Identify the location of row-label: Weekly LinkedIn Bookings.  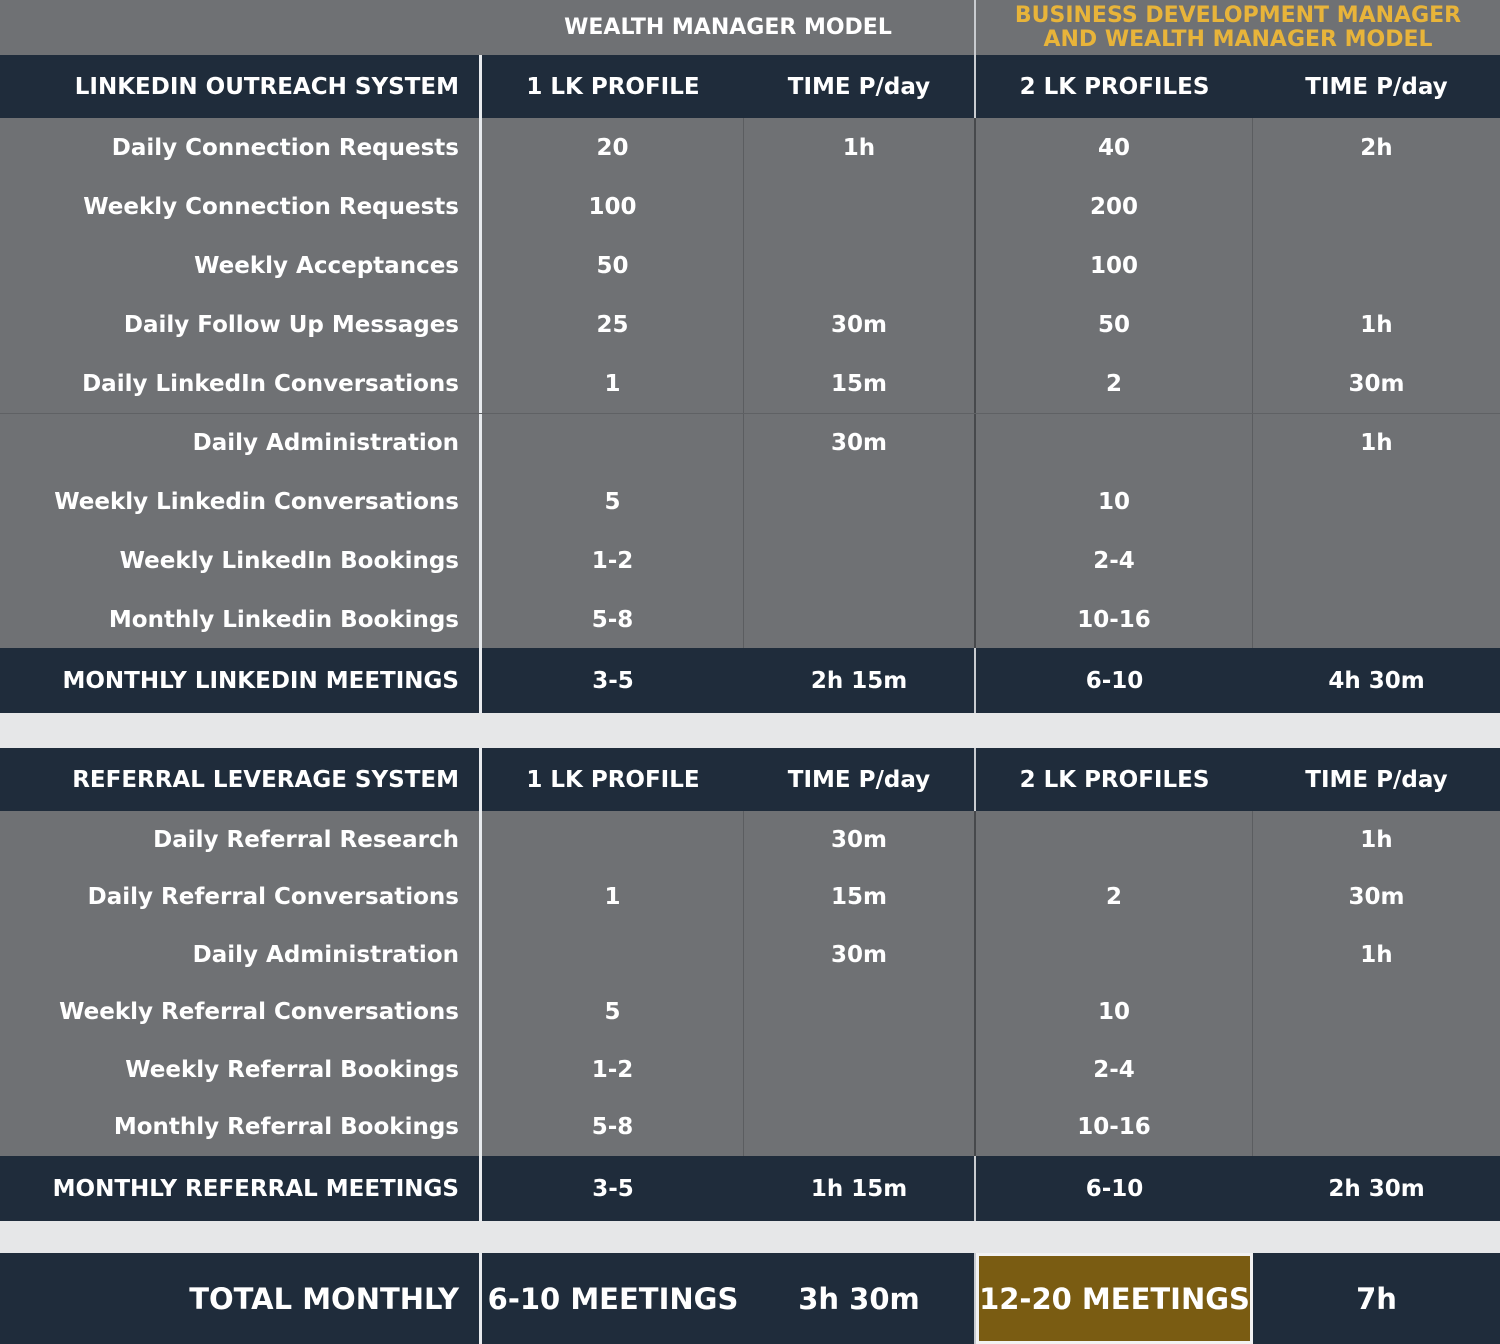
(241, 561).